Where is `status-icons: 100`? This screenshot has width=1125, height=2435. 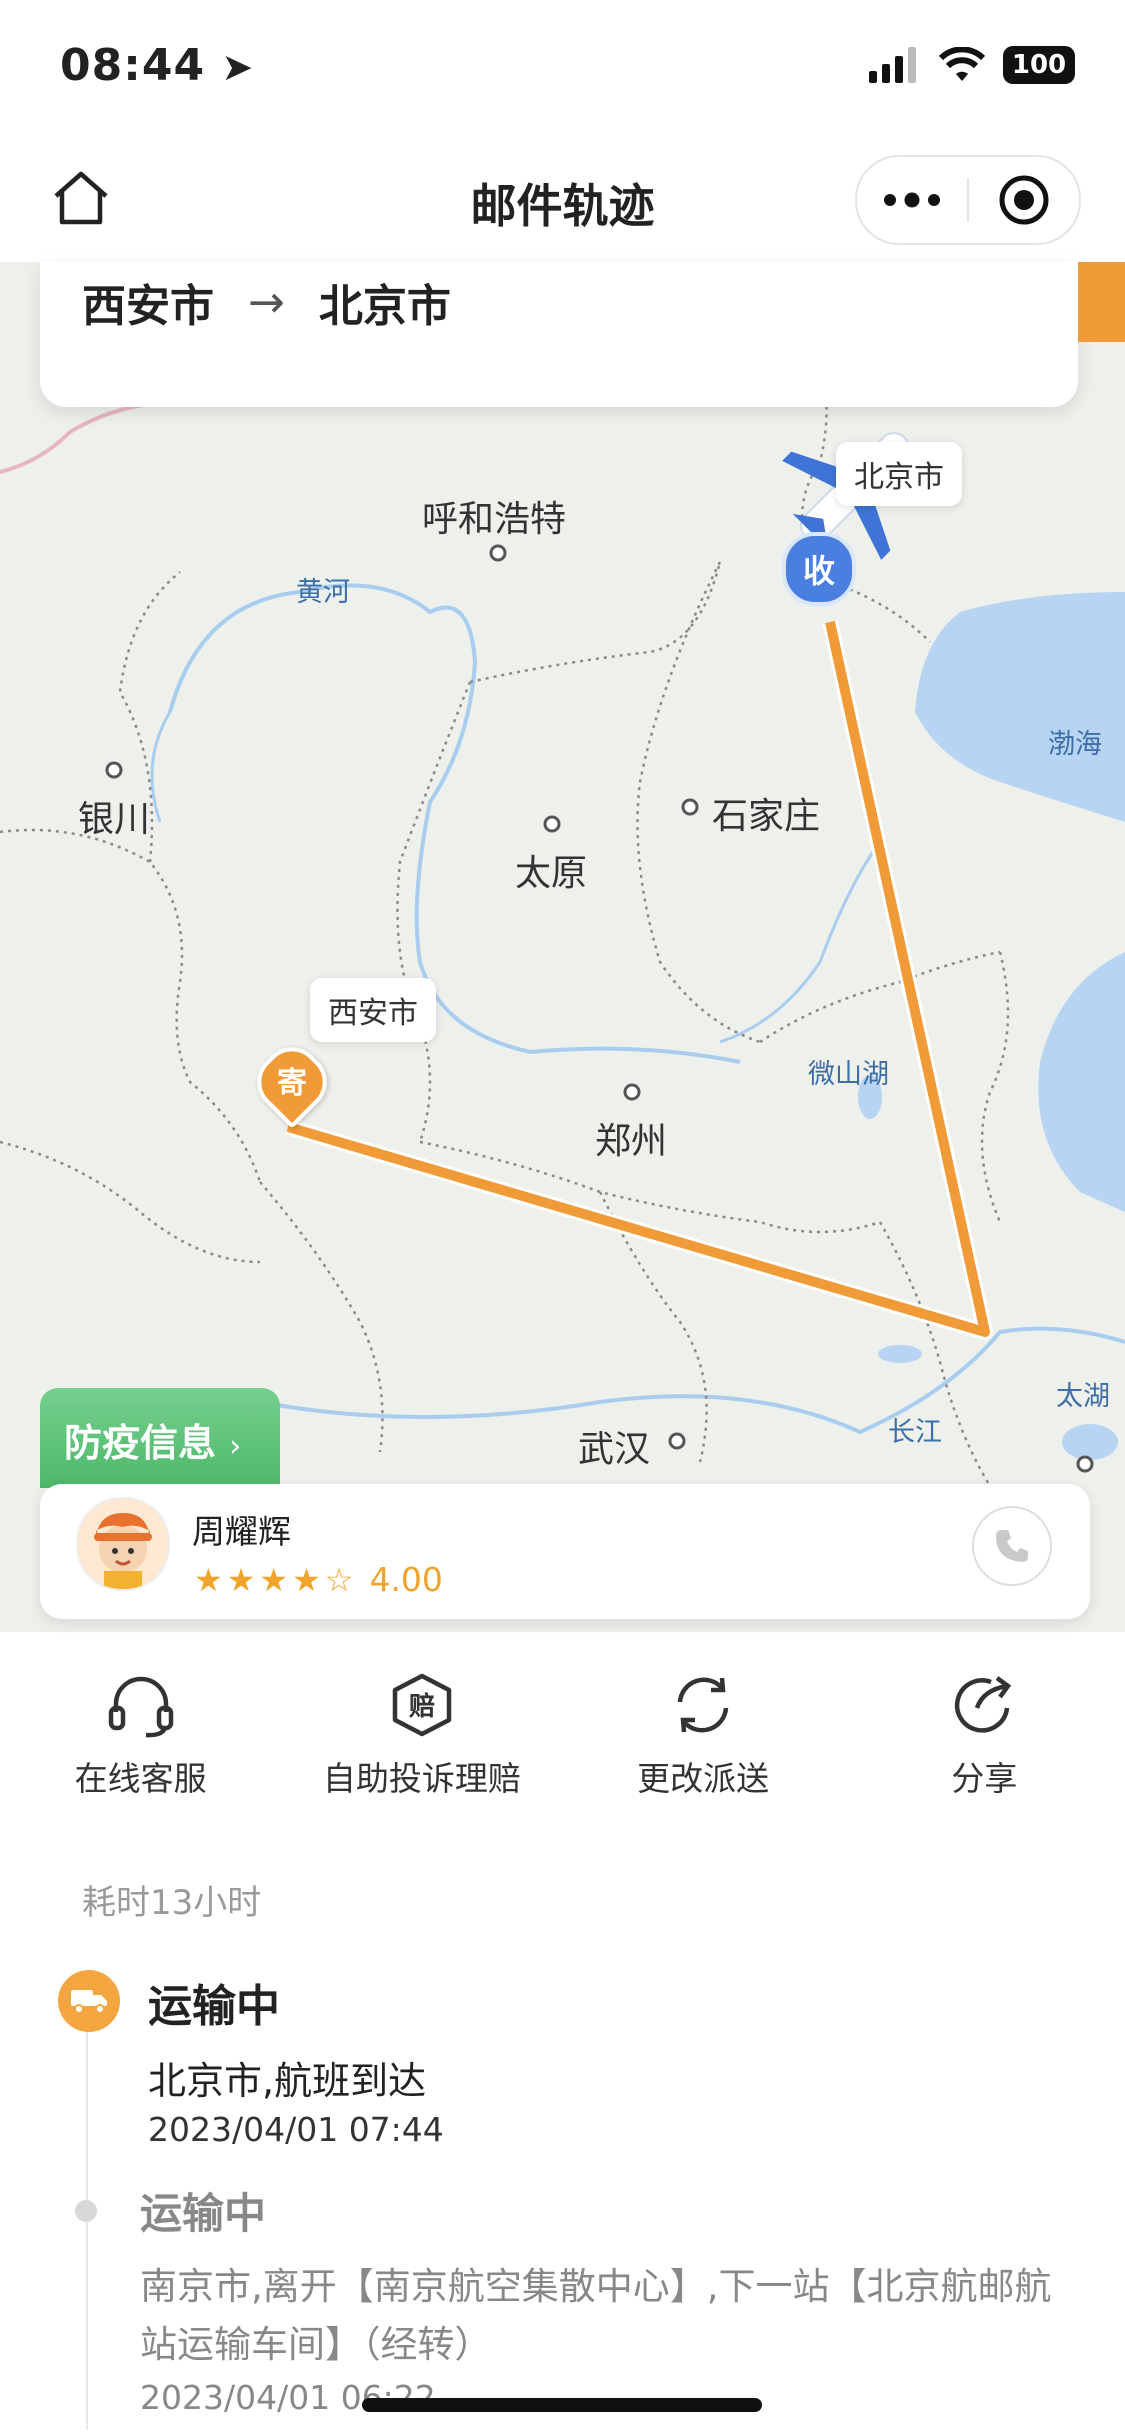
status-icons: 100 is located at coordinates (972, 65).